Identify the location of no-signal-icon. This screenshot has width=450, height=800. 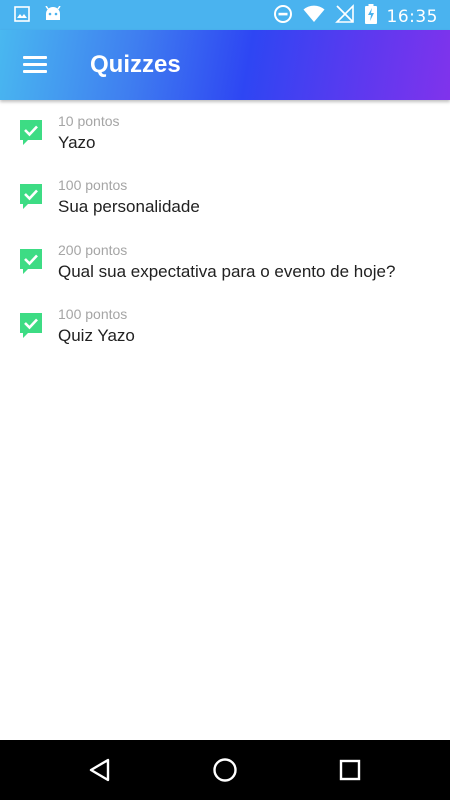
(344, 16).